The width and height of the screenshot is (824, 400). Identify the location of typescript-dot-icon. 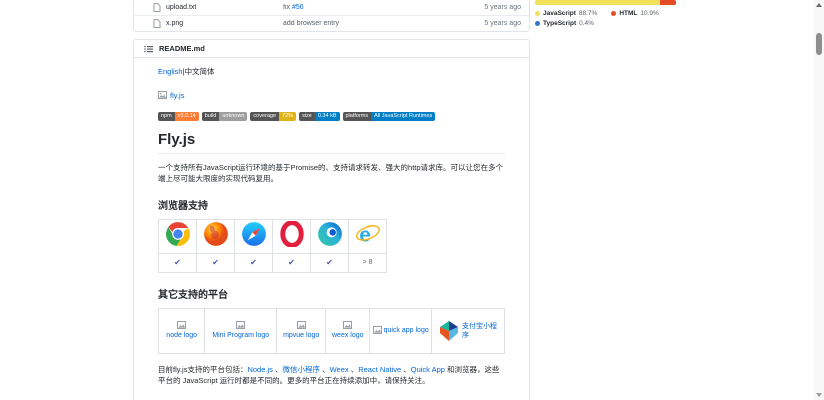
(537, 23).